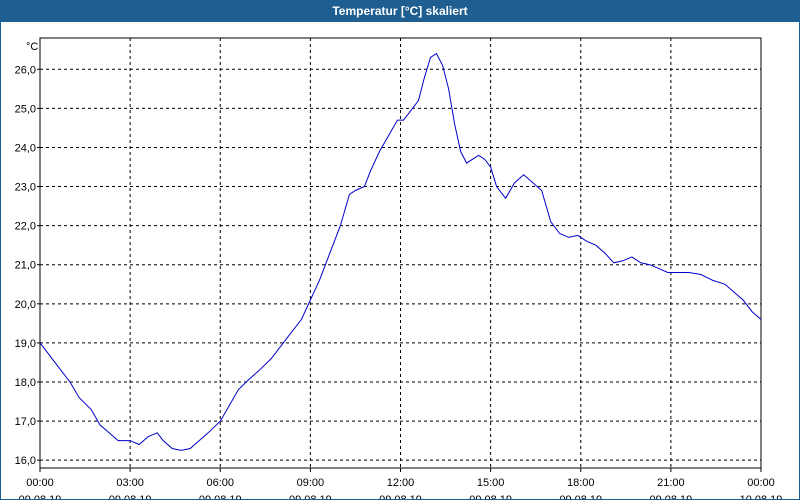 The height and width of the screenshot is (500, 800). What do you see at coordinates (25, 383) in the screenshot?
I see `y-tick-label: 18,0` at bounding box center [25, 383].